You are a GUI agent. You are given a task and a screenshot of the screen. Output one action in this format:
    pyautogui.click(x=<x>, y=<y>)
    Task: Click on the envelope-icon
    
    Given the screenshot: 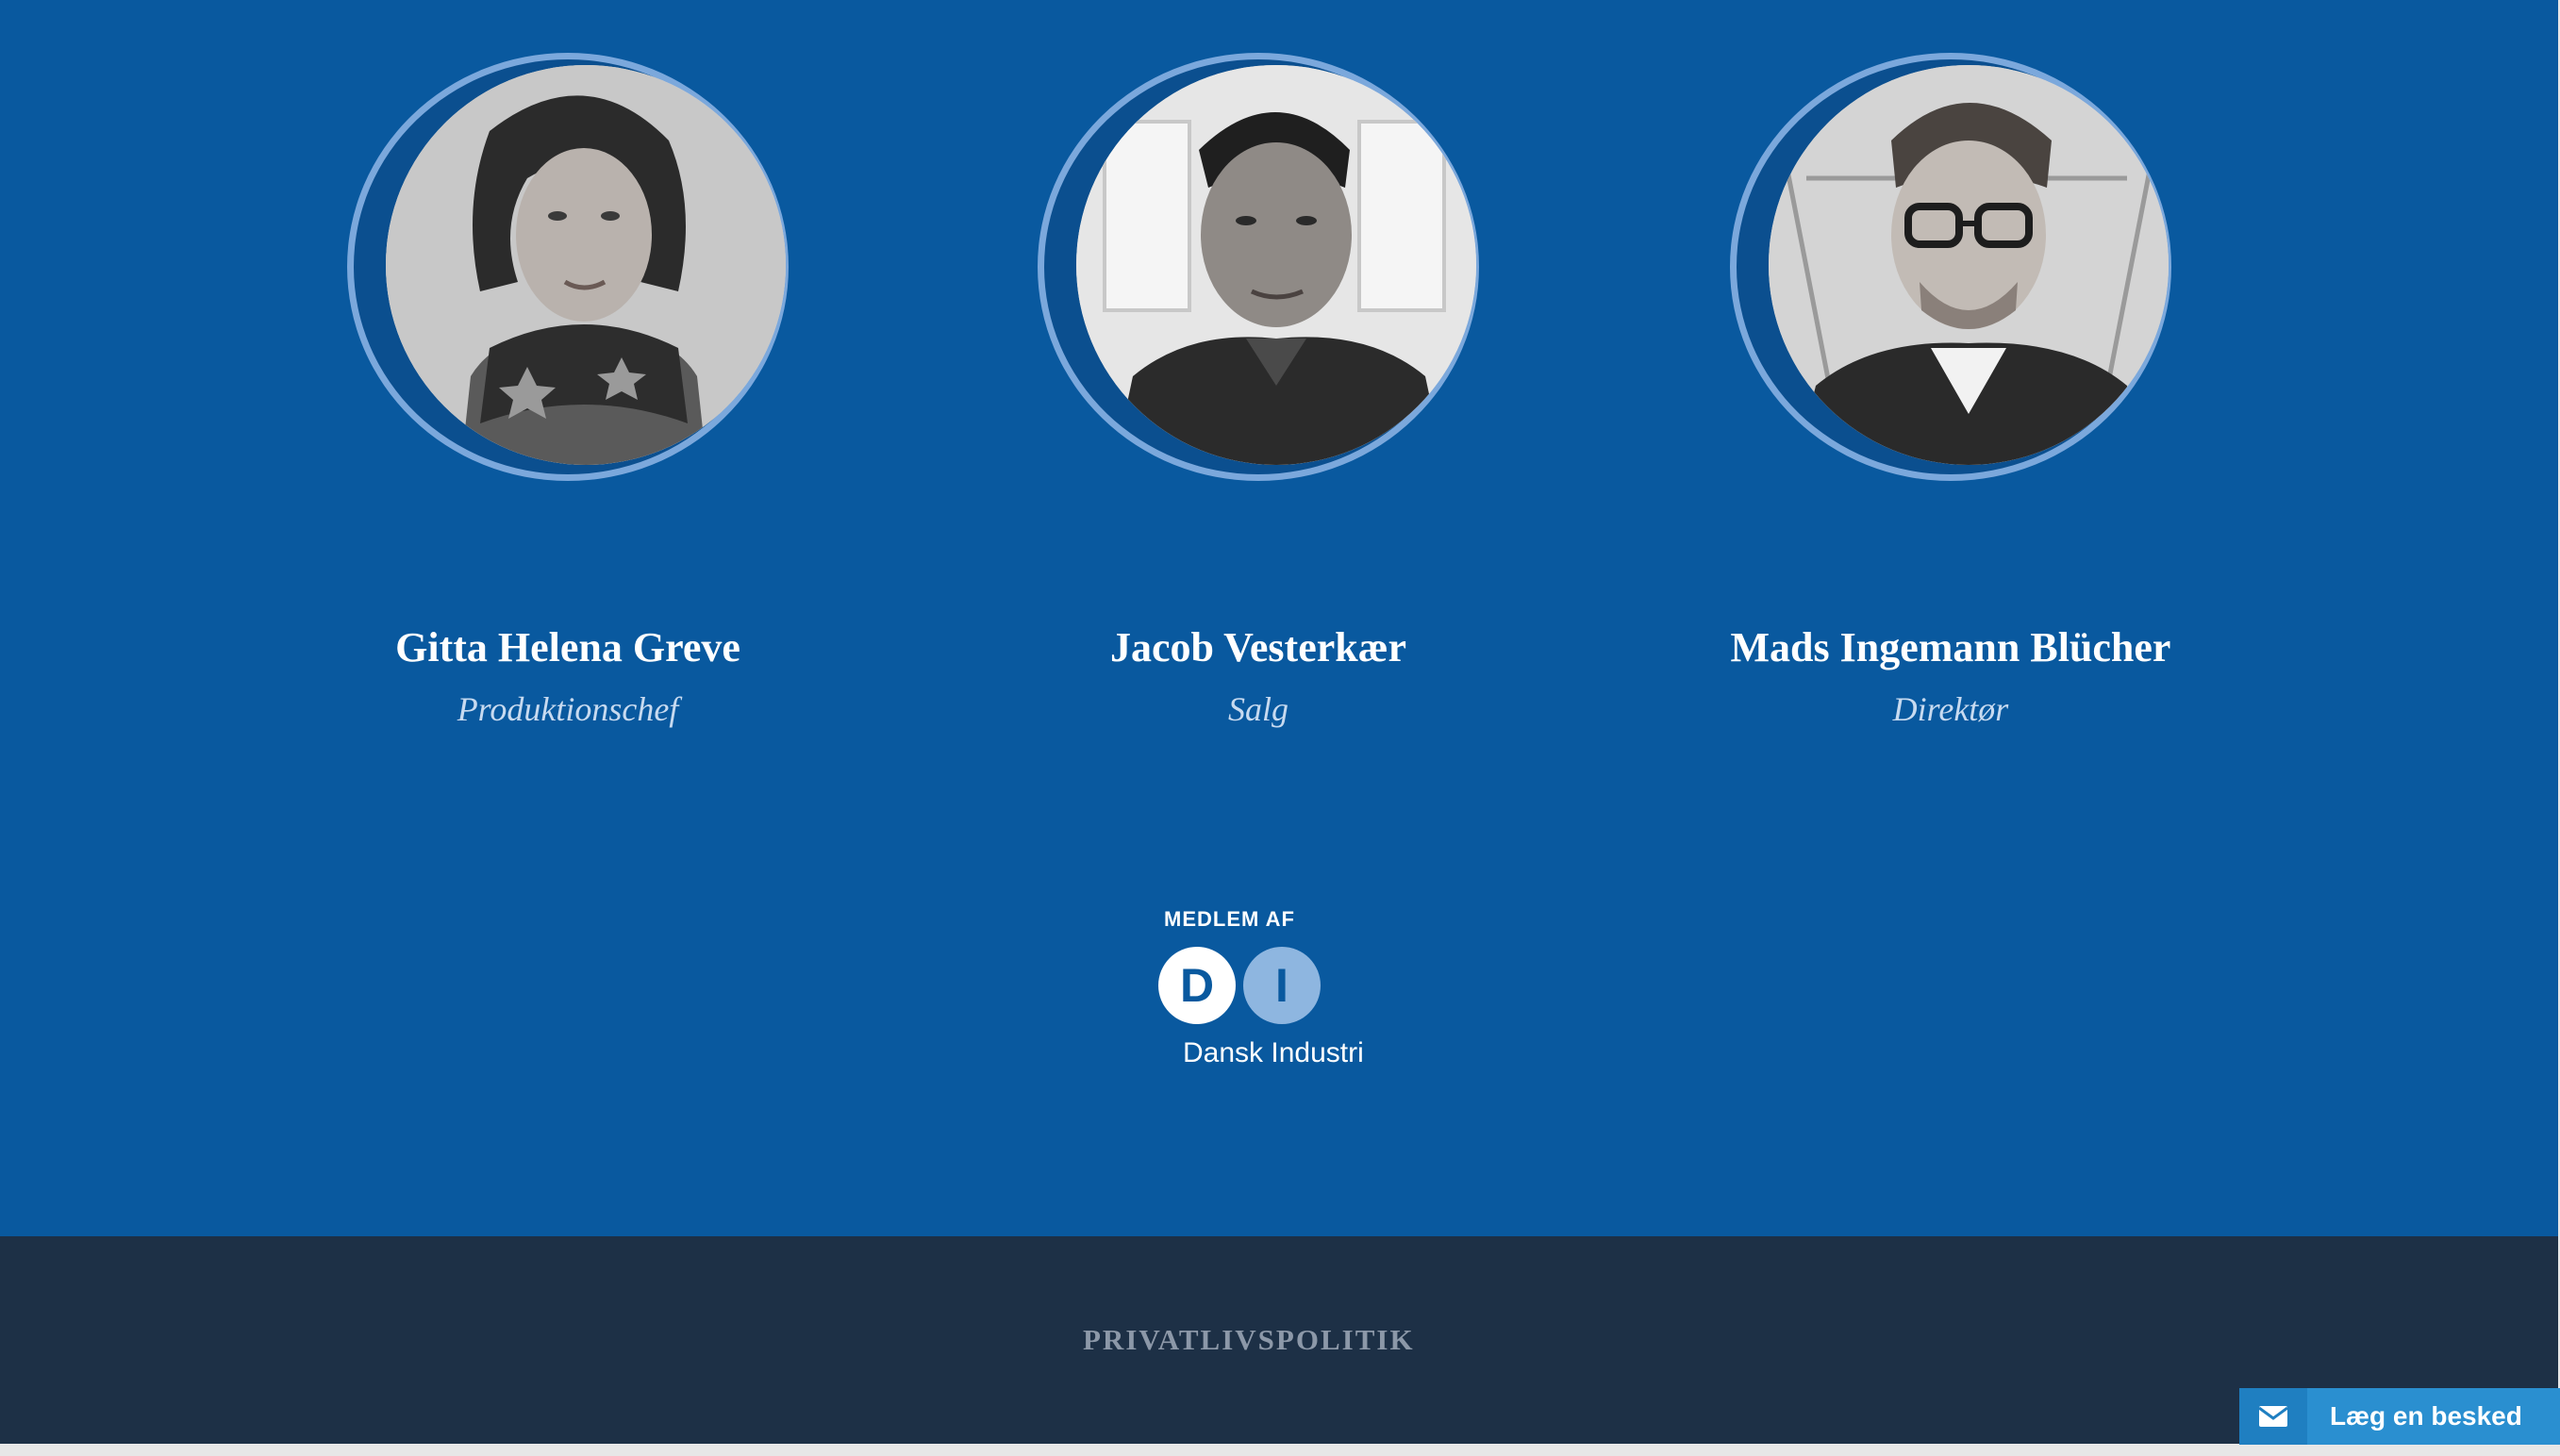 What is the action you would take?
    pyautogui.click(x=2273, y=1416)
    